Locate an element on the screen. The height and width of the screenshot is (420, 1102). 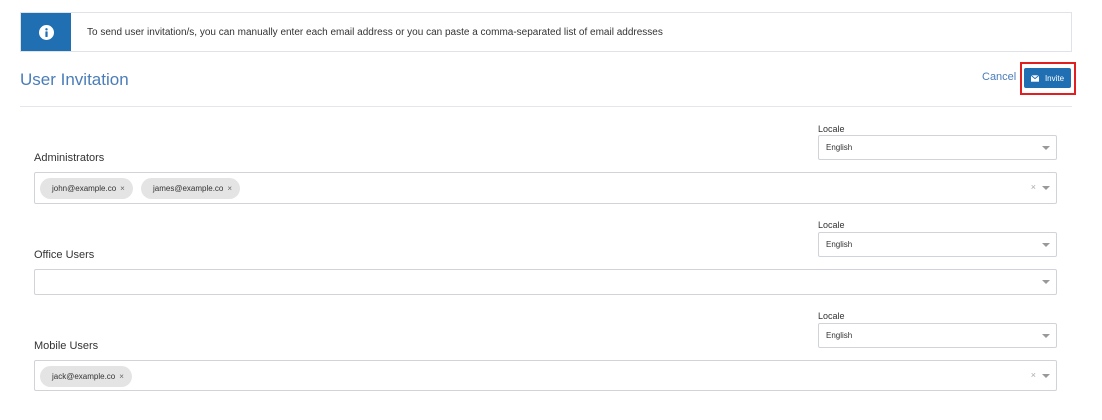
email-field-office-users is located at coordinates (545, 282).